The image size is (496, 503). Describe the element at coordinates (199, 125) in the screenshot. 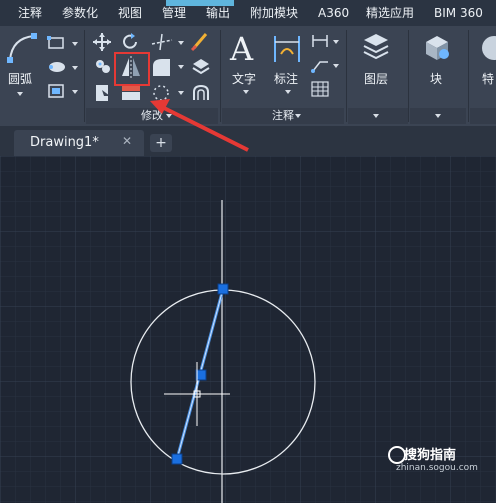

I see `annotation-arrow` at that location.